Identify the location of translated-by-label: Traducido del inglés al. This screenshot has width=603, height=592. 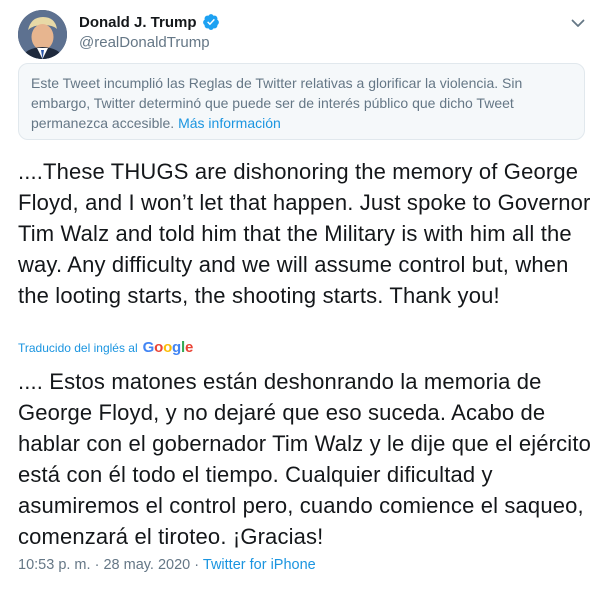
(78, 347).